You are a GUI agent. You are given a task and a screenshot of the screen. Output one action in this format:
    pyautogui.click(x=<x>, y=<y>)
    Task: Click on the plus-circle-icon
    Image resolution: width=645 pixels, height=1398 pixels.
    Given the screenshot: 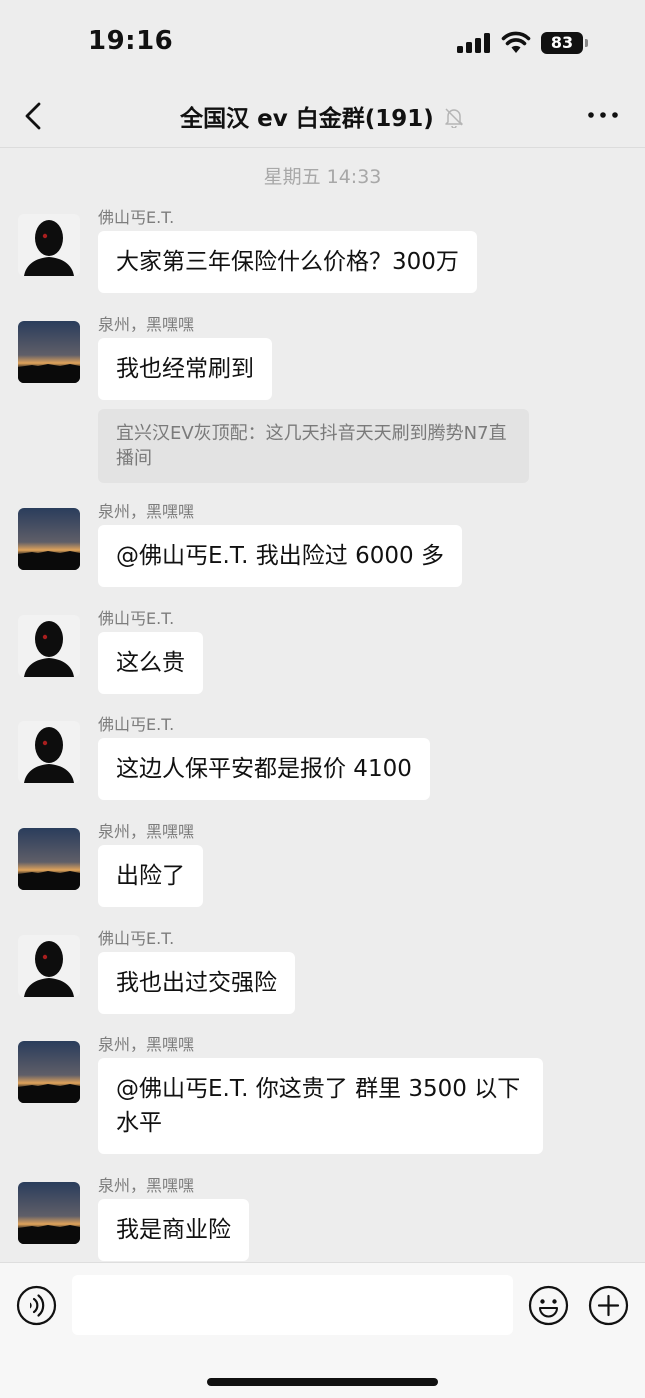 What is the action you would take?
    pyautogui.click(x=608, y=1305)
    